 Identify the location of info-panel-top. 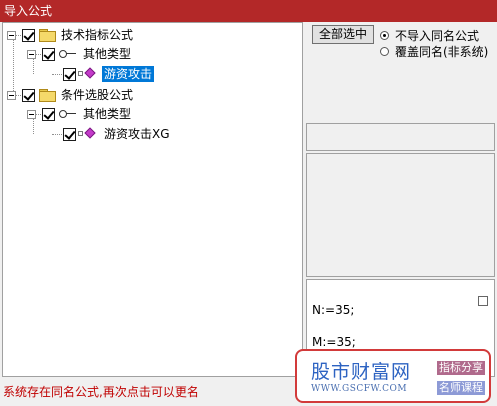
(400, 137).